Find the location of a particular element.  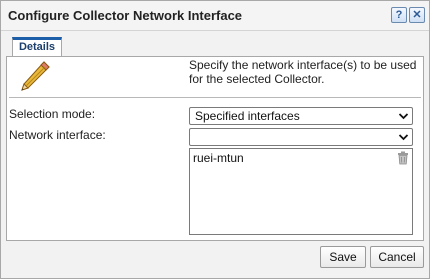

selection-mode-label: Selection mode: is located at coordinates (52, 114).